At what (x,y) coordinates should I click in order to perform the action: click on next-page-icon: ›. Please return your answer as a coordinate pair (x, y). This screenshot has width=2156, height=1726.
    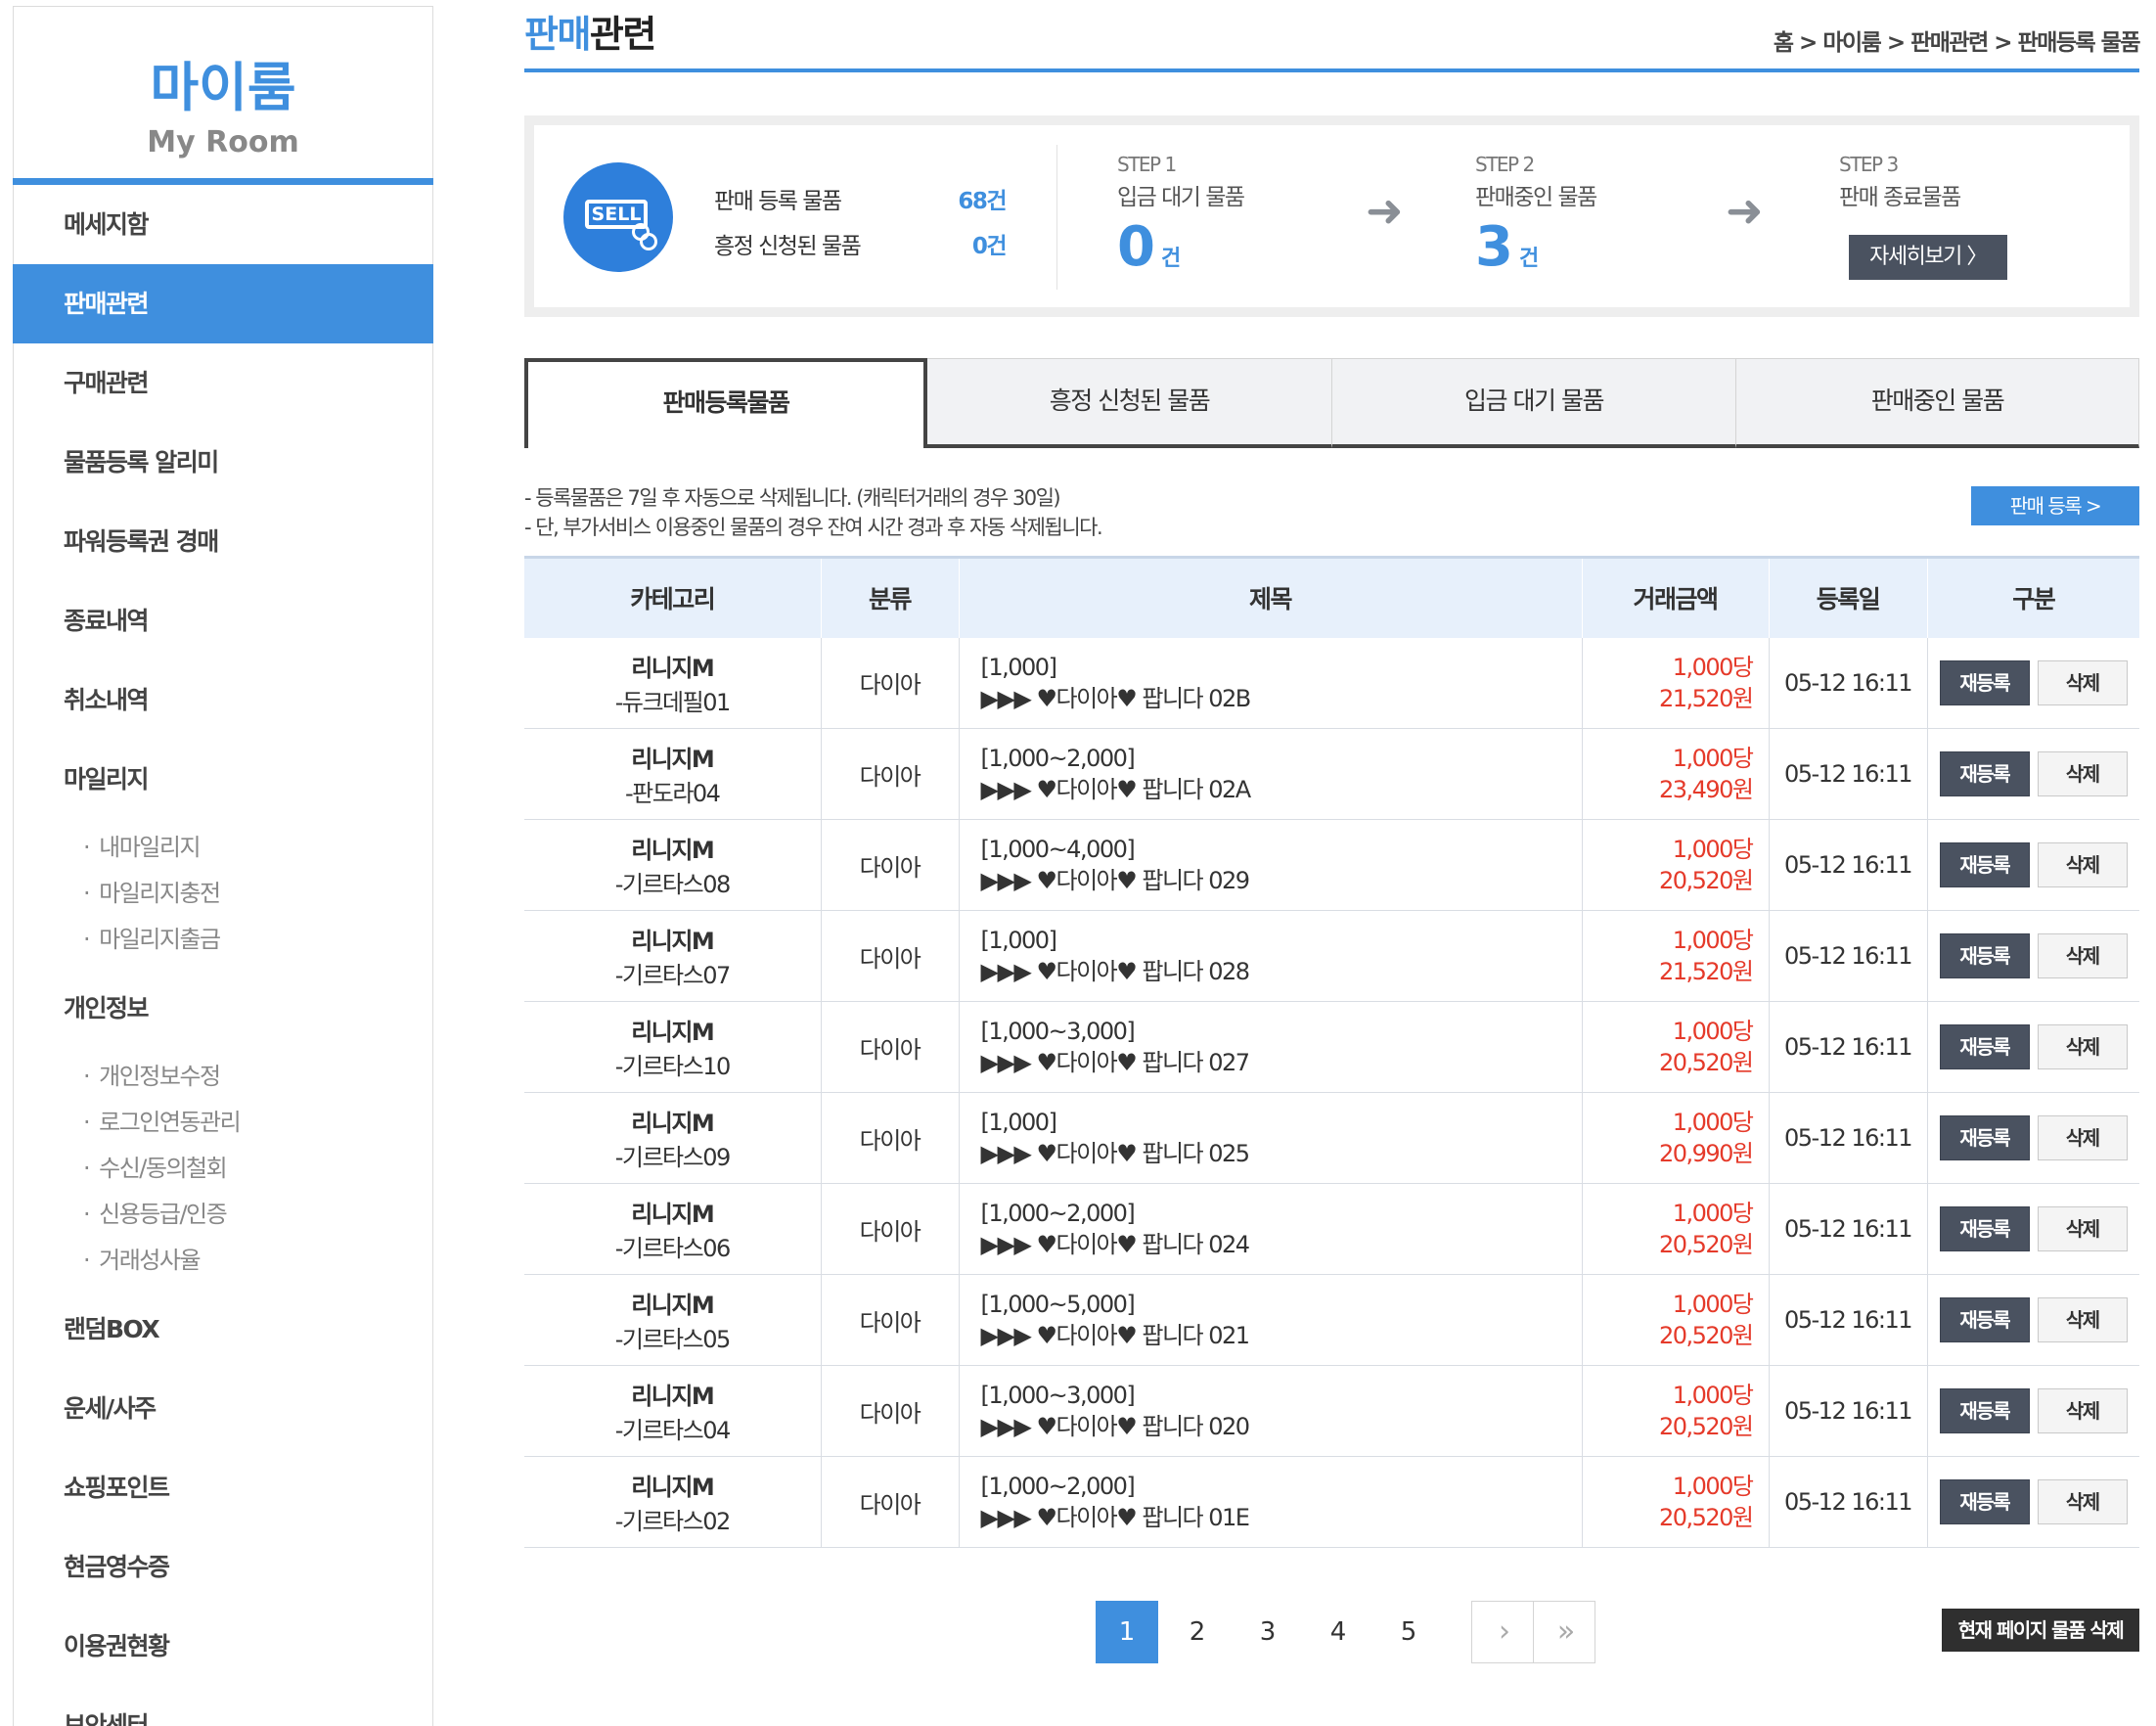
    Looking at the image, I should click on (1502, 1632).